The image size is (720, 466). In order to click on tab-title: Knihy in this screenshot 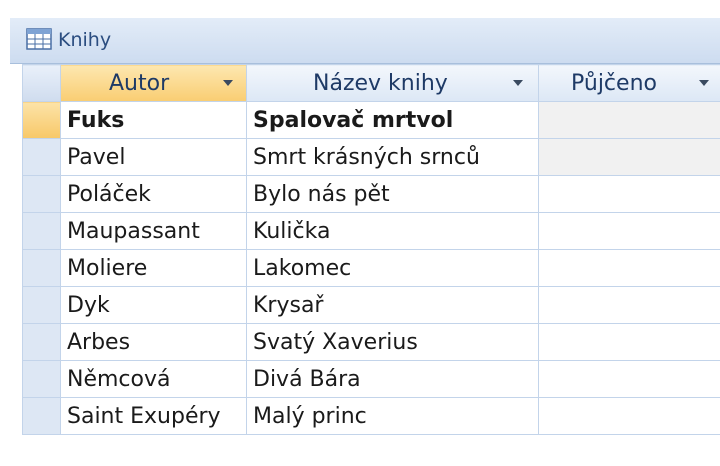, I will do `click(85, 40)`.